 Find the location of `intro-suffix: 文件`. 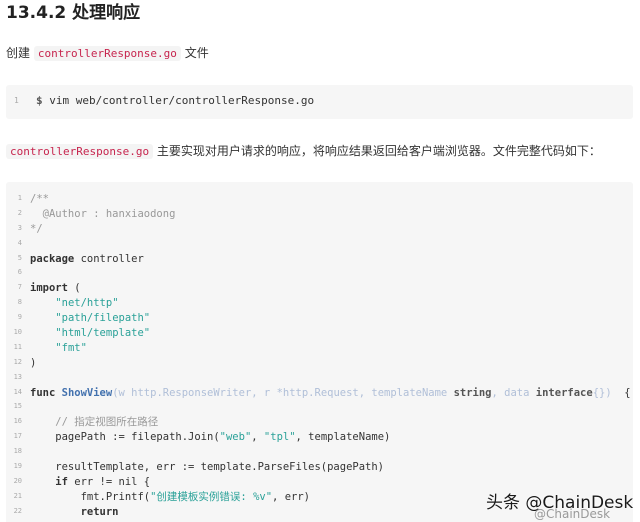

intro-suffix: 文件 is located at coordinates (196, 53).